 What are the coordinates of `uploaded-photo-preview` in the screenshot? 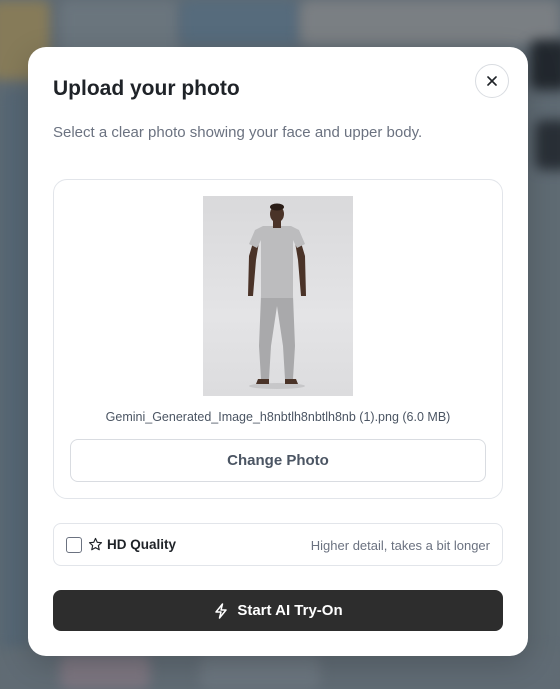 It's located at (278, 296).